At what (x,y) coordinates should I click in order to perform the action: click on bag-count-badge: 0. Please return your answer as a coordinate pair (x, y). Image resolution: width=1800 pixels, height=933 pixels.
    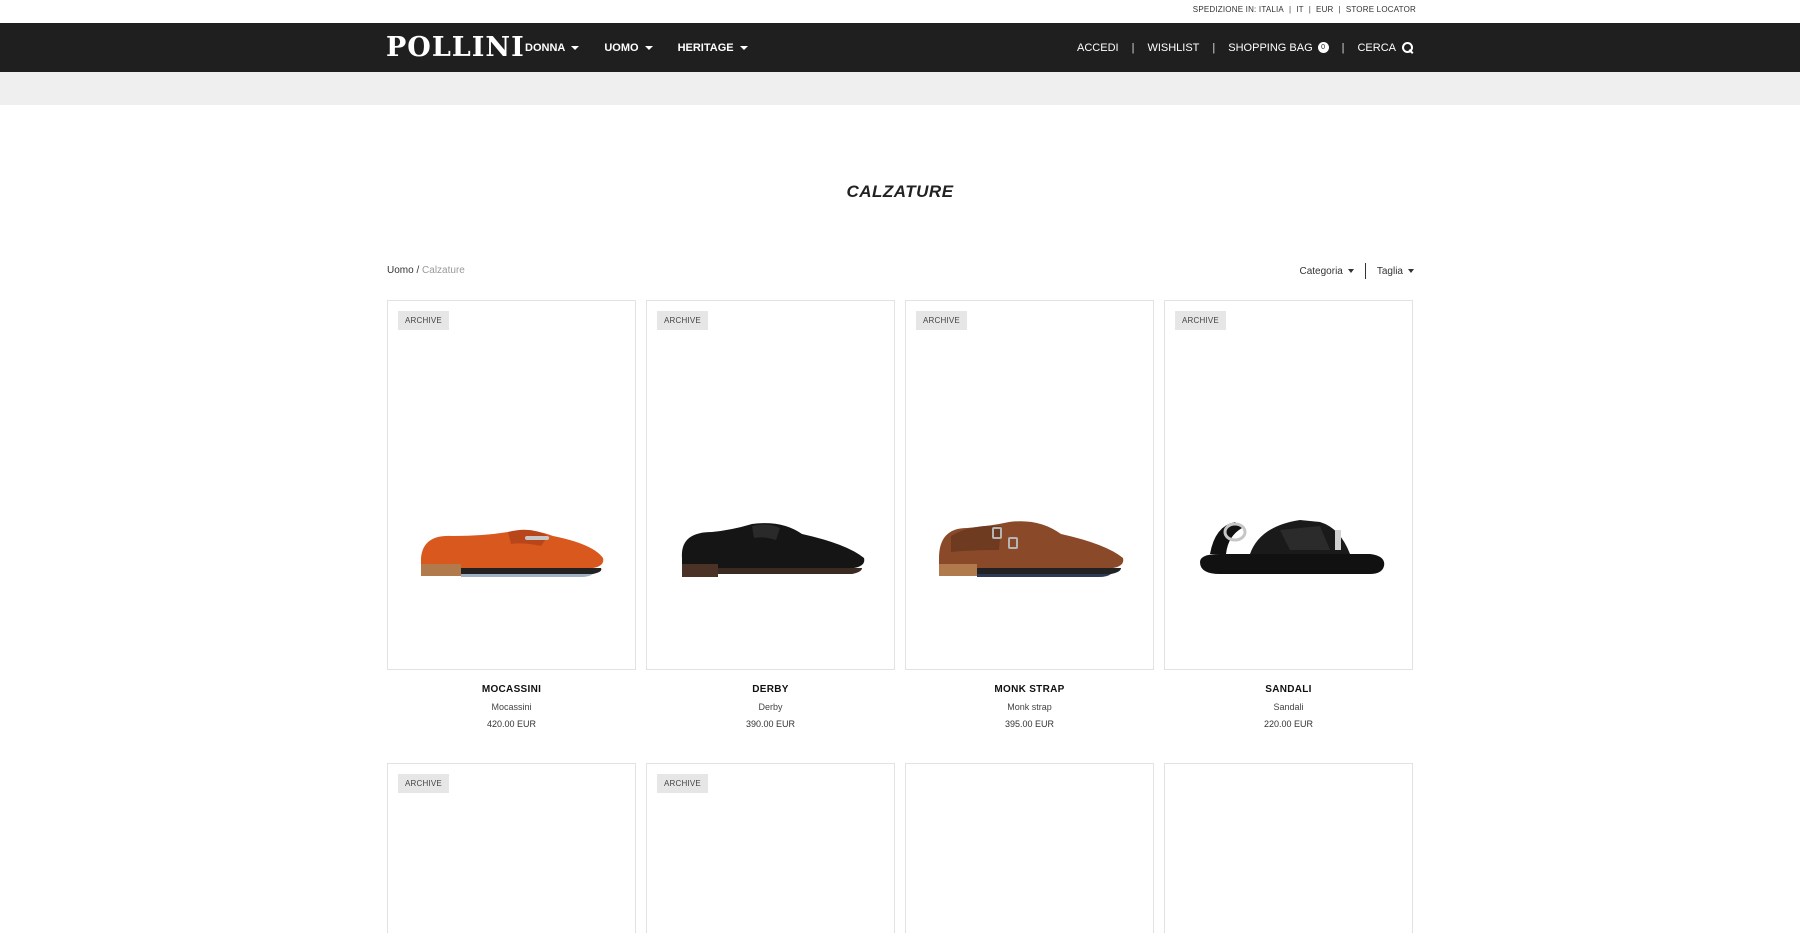
    Looking at the image, I should click on (1323, 47).